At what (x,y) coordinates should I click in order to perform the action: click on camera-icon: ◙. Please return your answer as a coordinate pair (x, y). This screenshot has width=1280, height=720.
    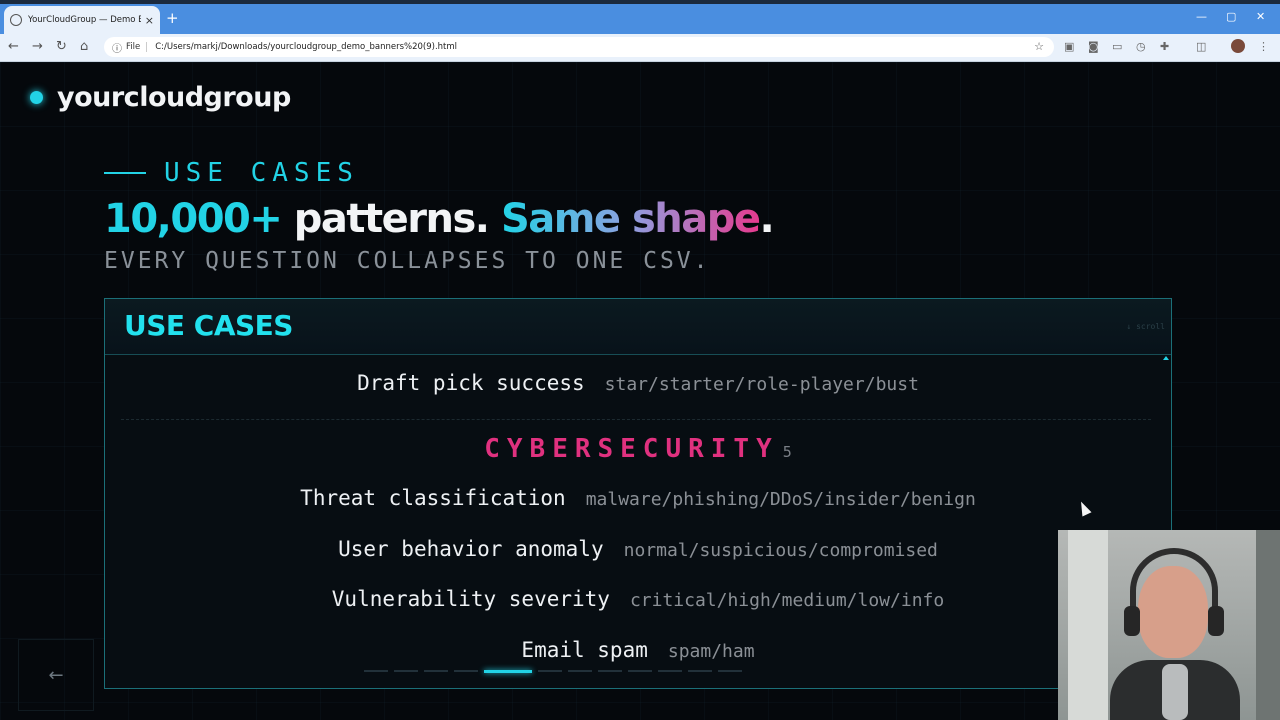
    Looking at the image, I should click on (1093, 46).